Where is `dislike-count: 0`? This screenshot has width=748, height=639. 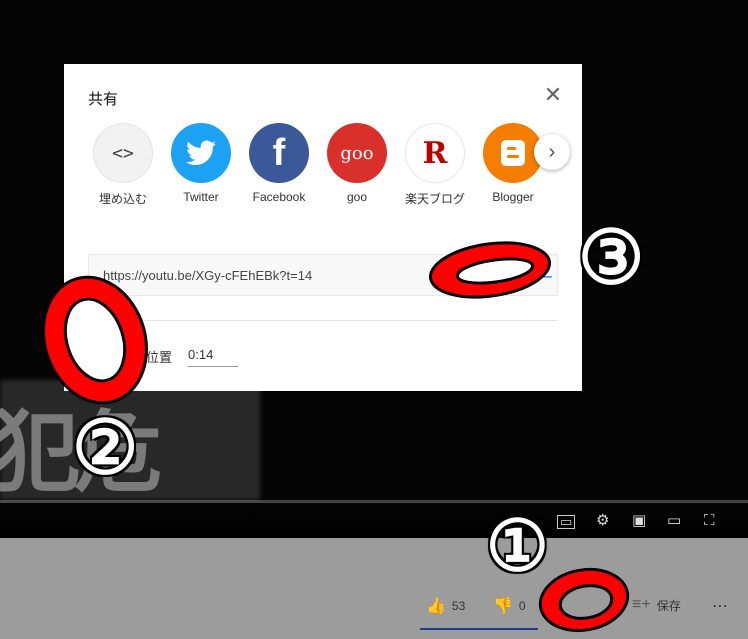 dislike-count: 0 is located at coordinates (522, 606).